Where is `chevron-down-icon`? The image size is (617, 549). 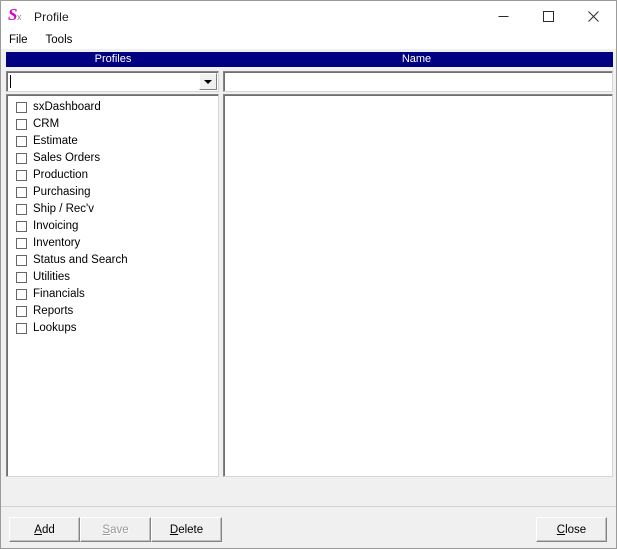 chevron-down-icon is located at coordinates (208, 81).